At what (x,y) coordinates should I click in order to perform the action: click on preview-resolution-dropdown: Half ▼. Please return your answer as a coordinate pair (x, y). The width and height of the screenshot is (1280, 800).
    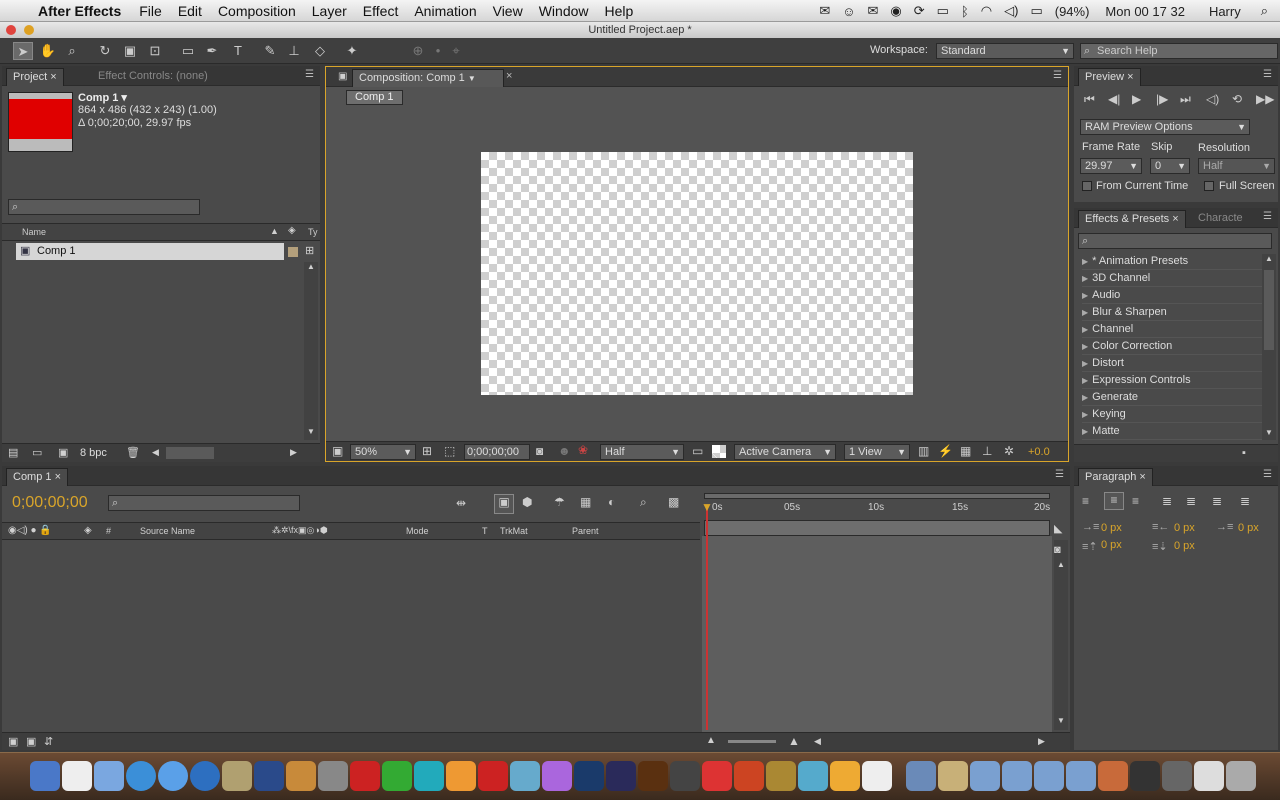
    Looking at the image, I should click on (1236, 166).